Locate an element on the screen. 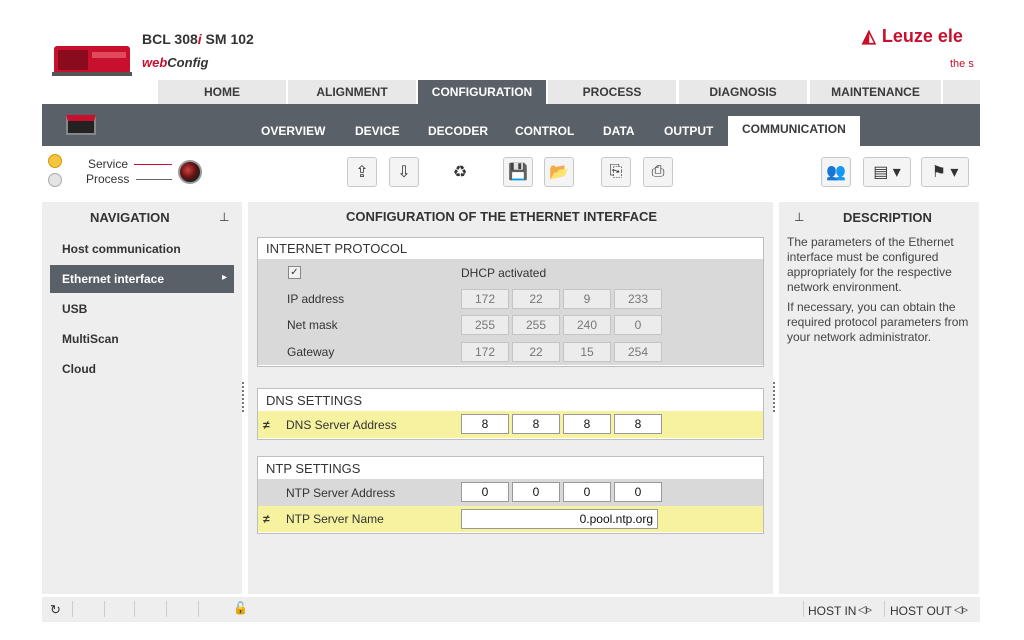 This screenshot has height=640, width=1024. print-icon: ⎙ is located at coordinates (658, 172).